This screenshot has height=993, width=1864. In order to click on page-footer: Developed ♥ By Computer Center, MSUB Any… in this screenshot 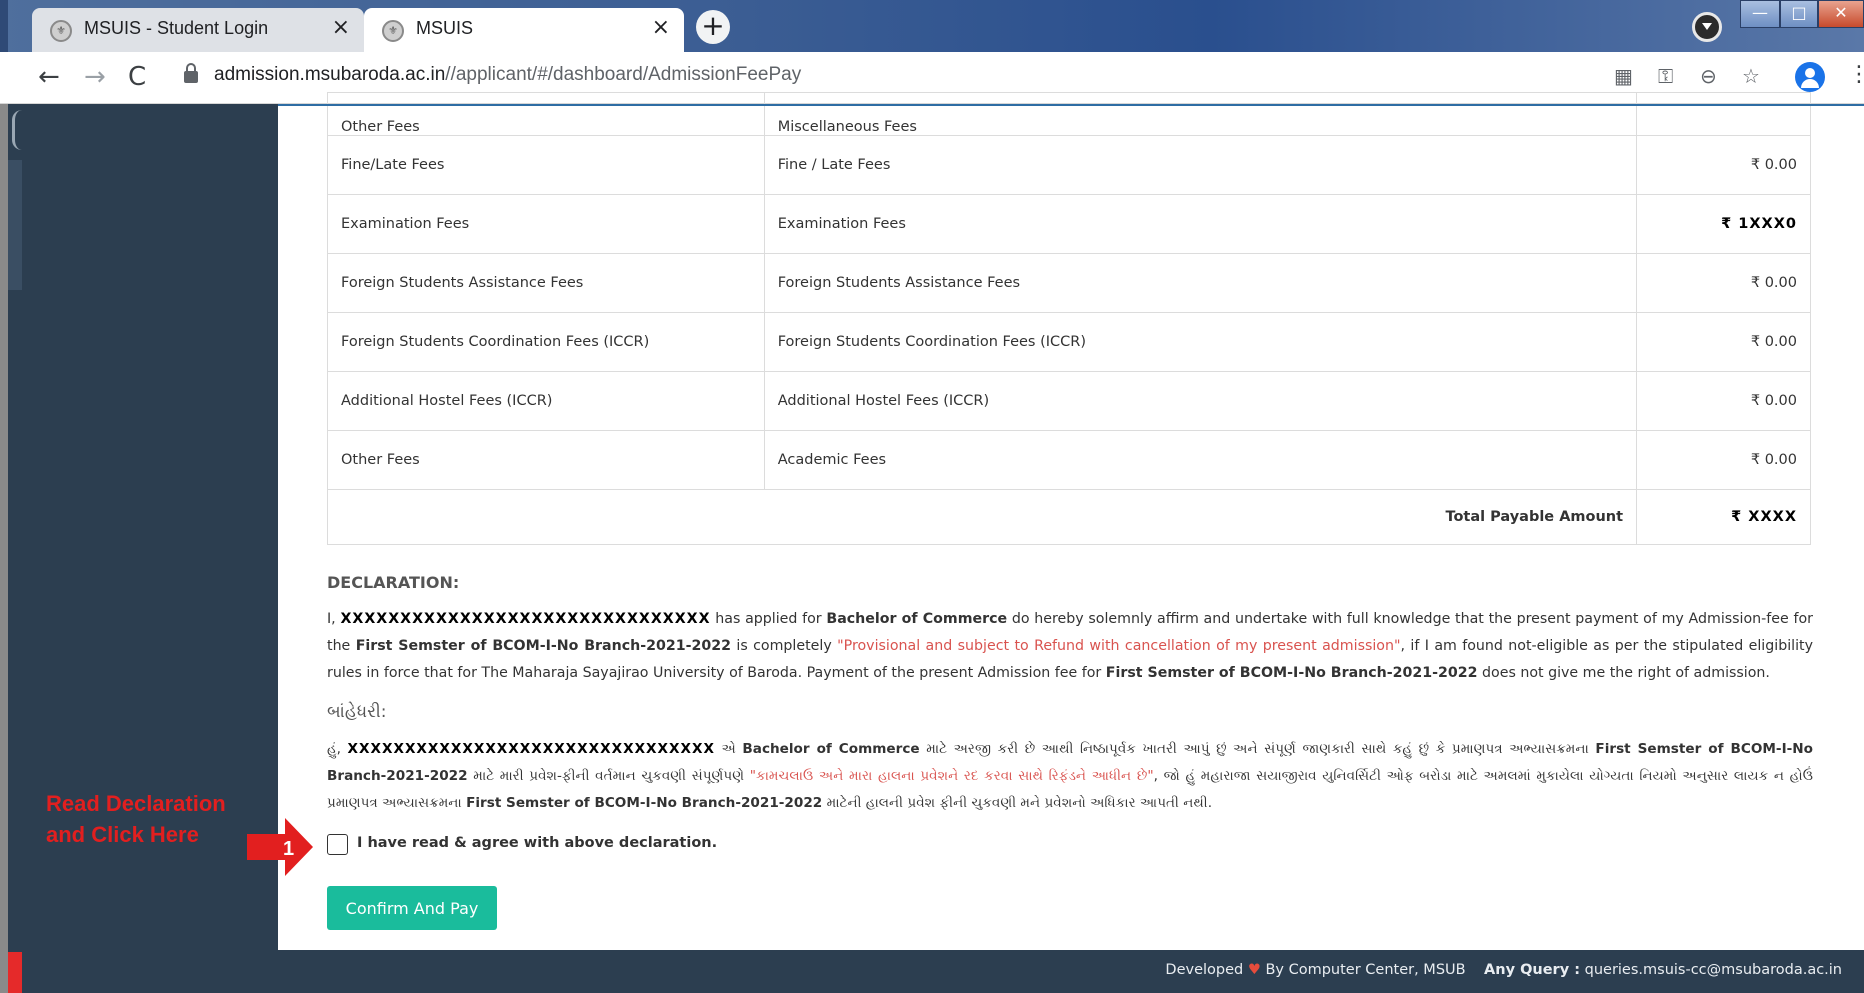, I will do `click(1071, 971)`.